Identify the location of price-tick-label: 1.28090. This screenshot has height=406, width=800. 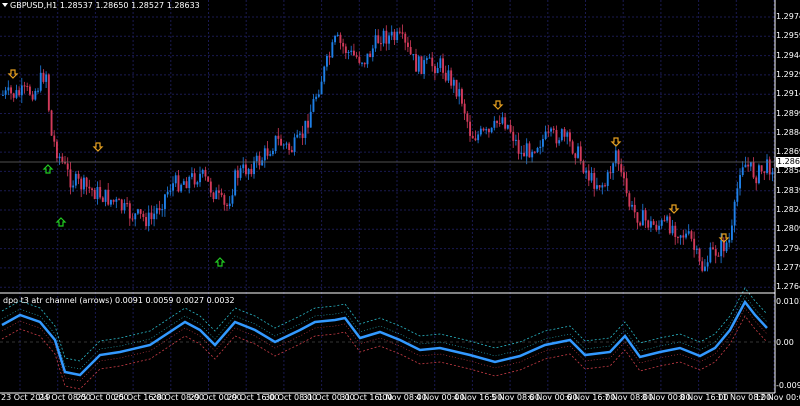
(788, 229).